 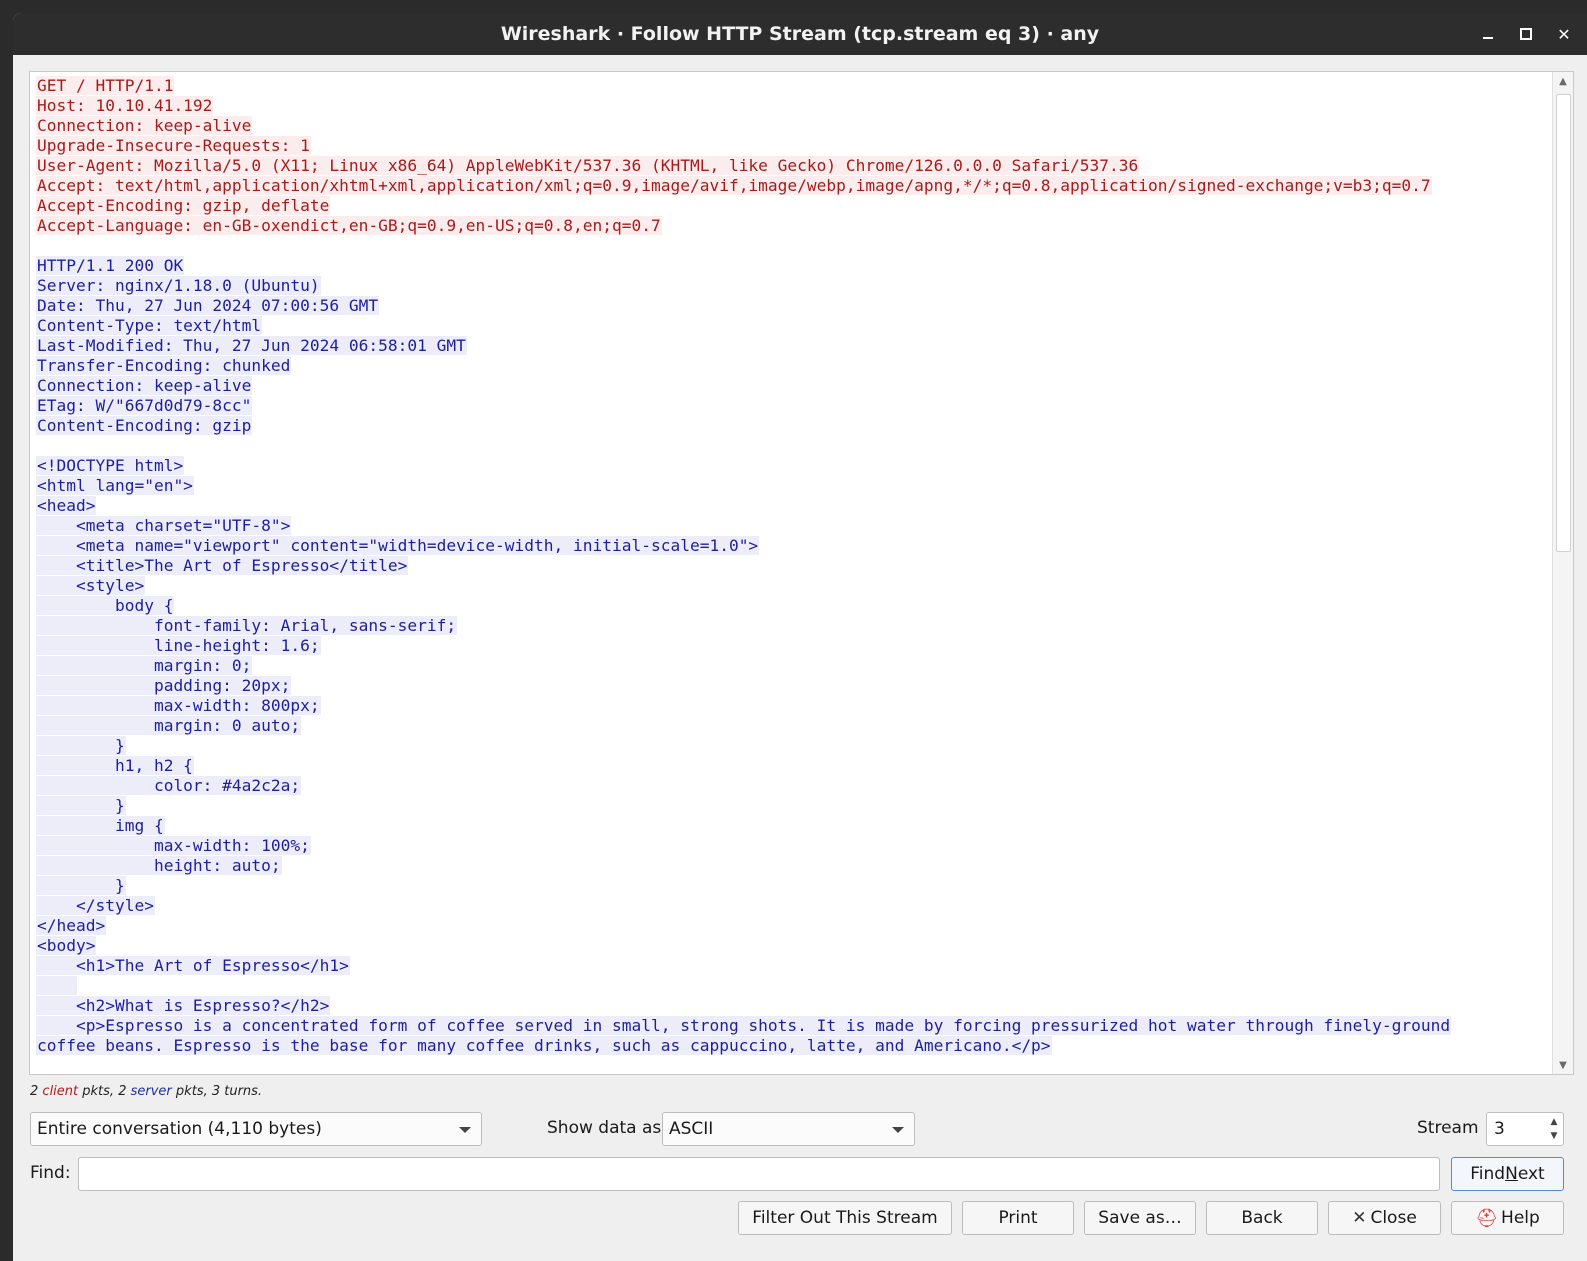 What do you see at coordinates (178, 285) in the screenshot?
I see `server-text: Server: nginx/1.18.0 (Ubuntu)` at bounding box center [178, 285].